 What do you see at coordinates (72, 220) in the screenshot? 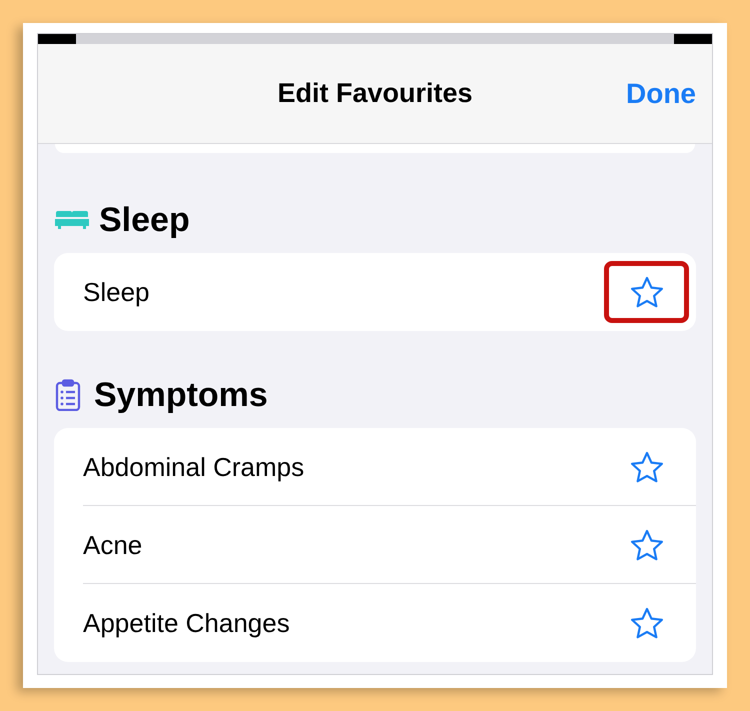
I see `bed-icon` at bounding box center [72, 220].